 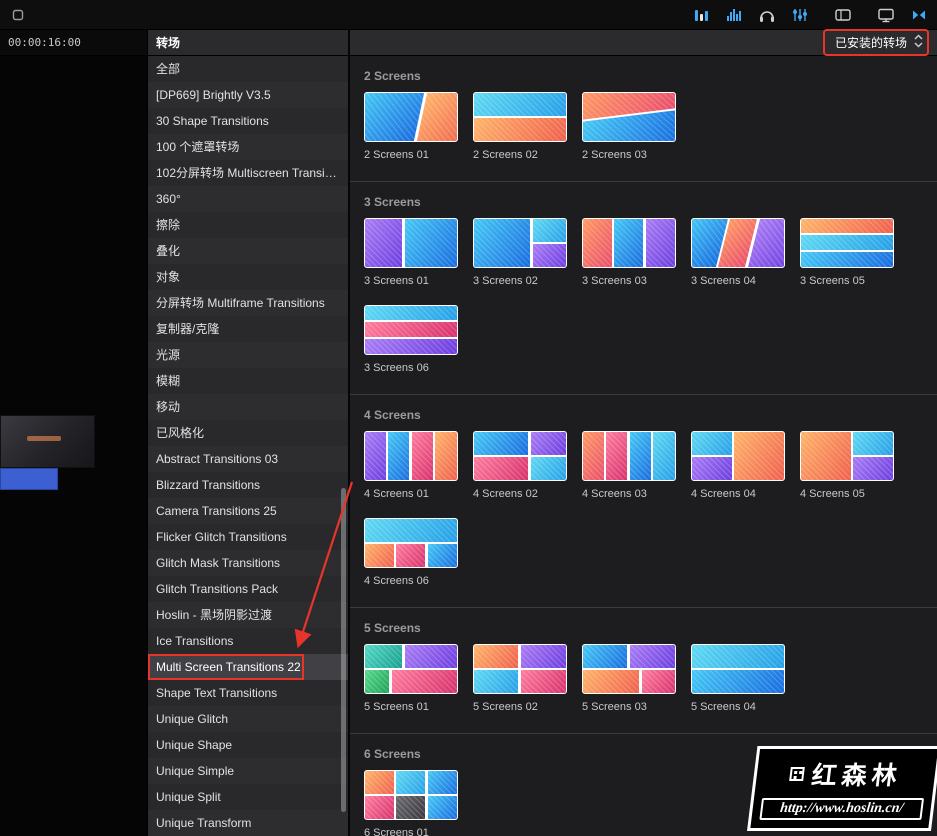 I want to click on sidebar-item-label: Unique Transform, so click(x=204, y=823).